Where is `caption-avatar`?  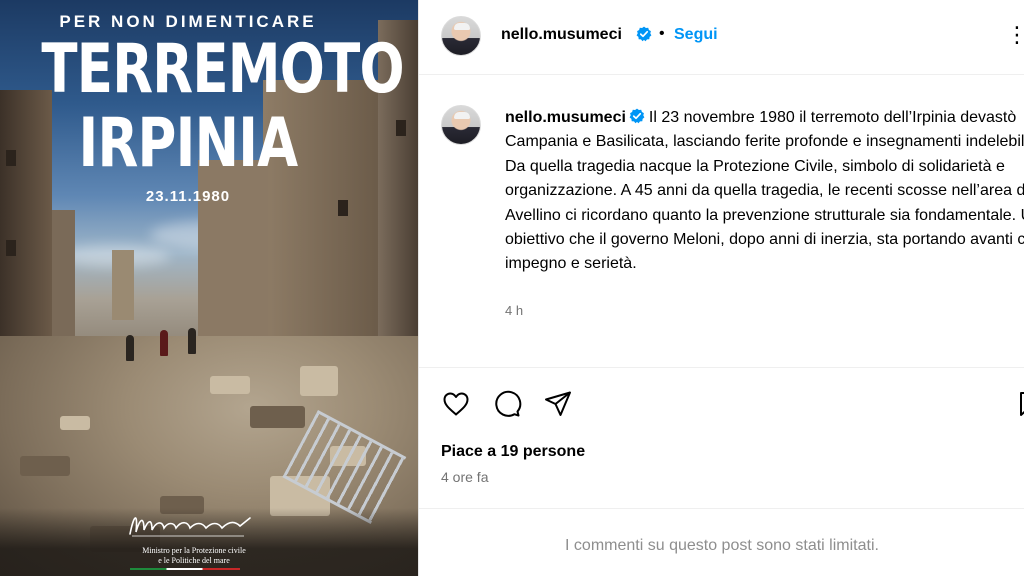
caption-avatar is located at coordinates (461, 125).